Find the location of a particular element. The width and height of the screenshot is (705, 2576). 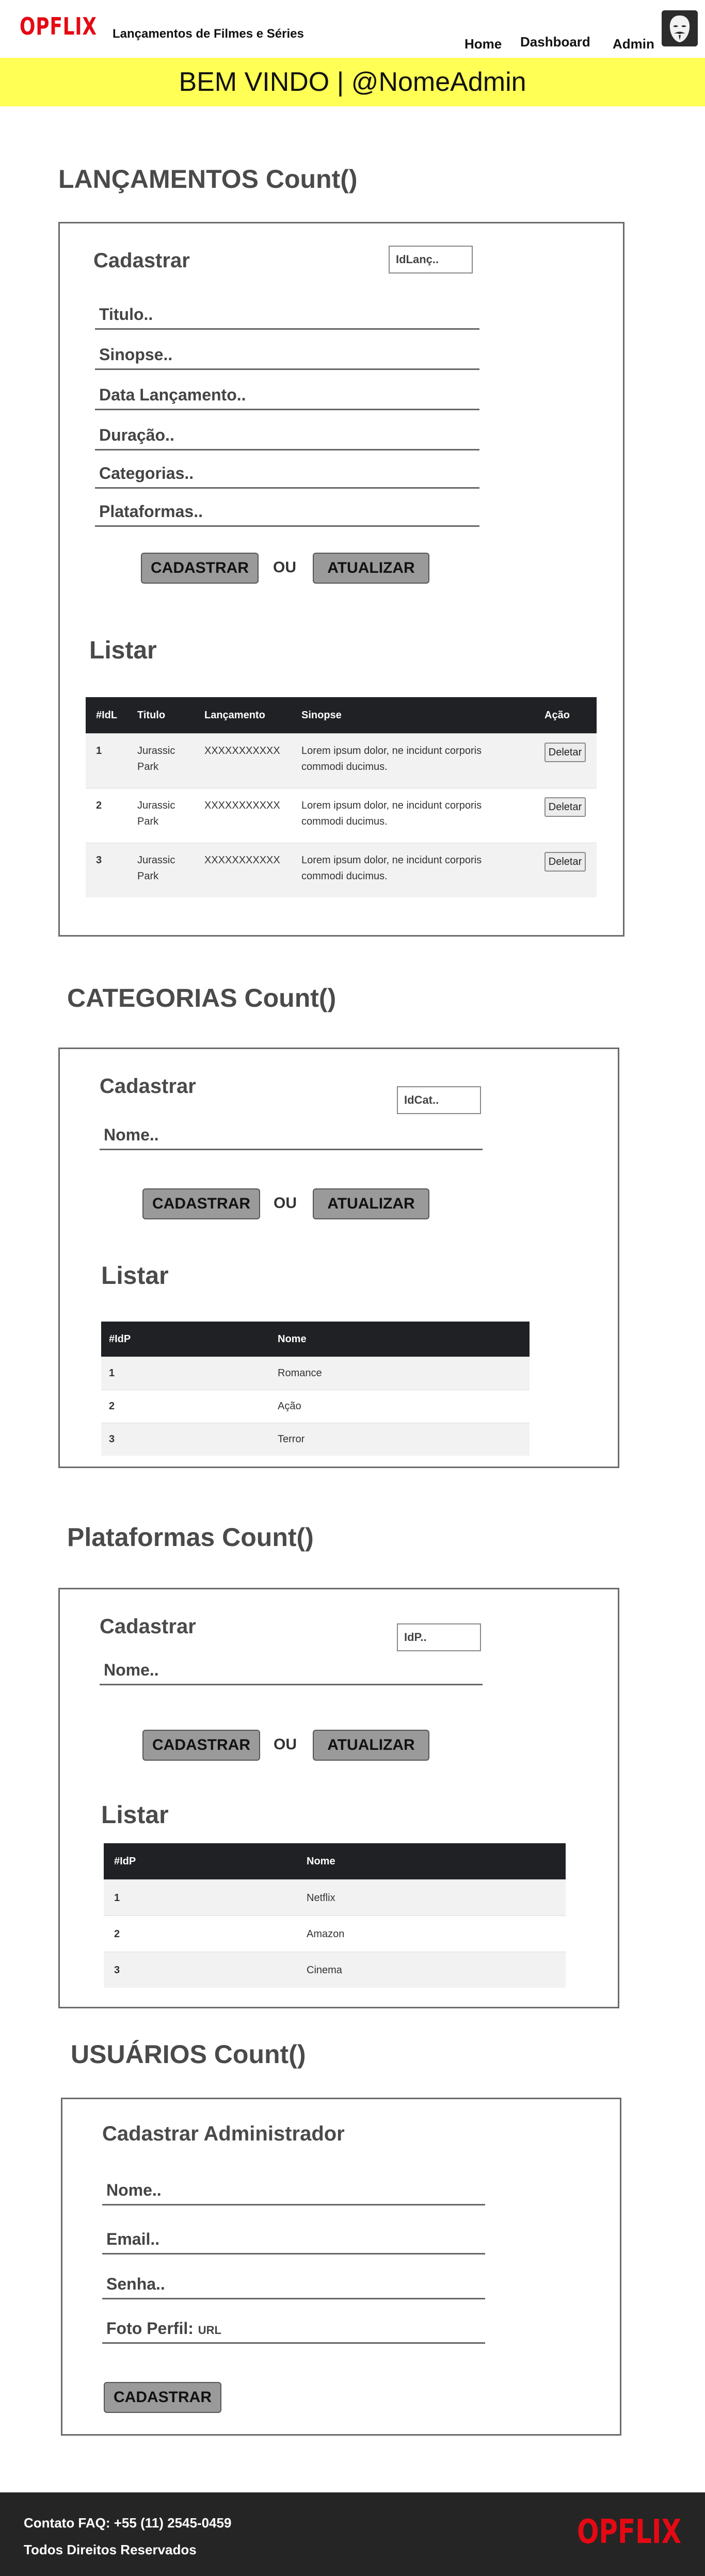

nav-admin-link: Admin is located at coordinates (633, 44).